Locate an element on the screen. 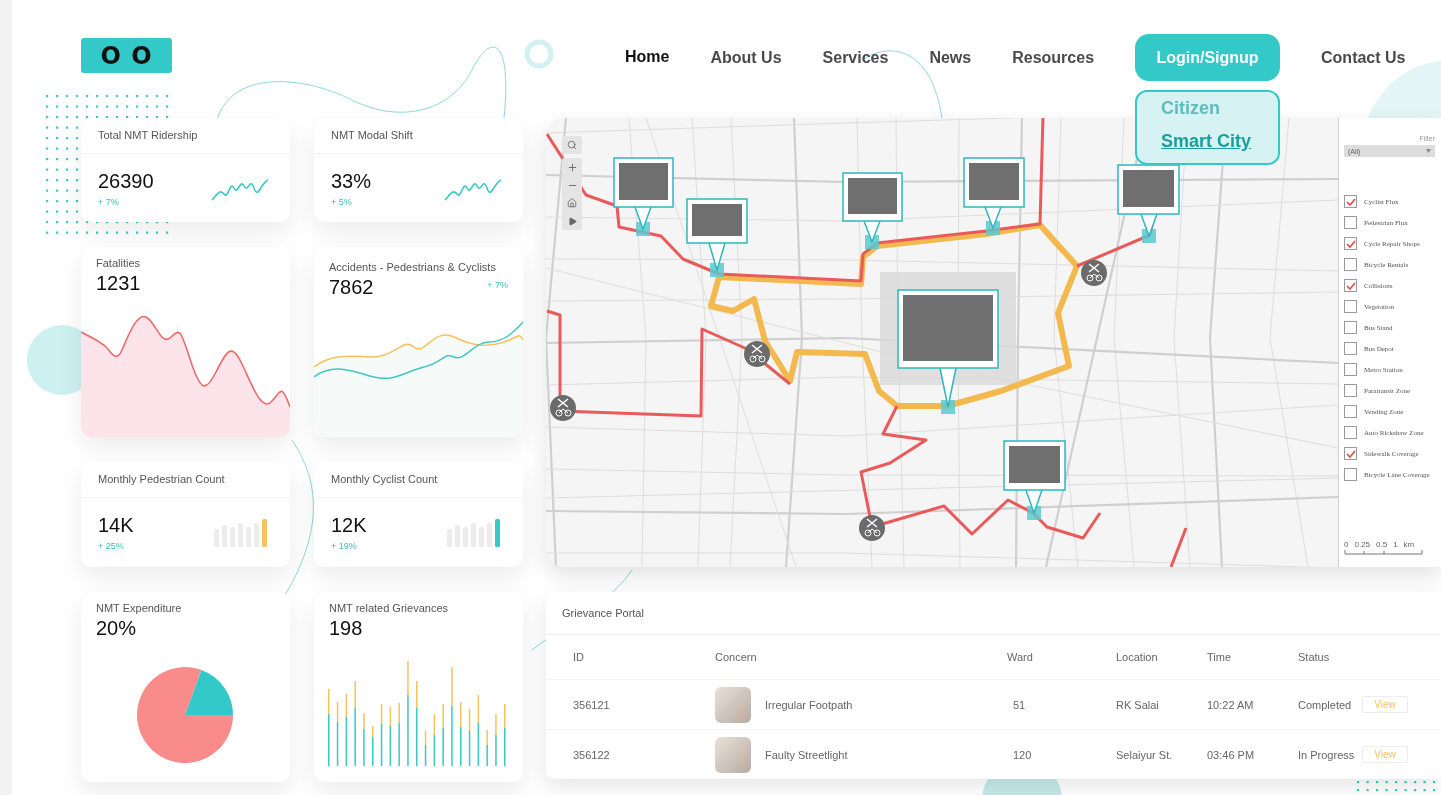 The height and width of the screenshot is (795, 1441). table-cell-text: 356122 is located at coordinates (592, 754).